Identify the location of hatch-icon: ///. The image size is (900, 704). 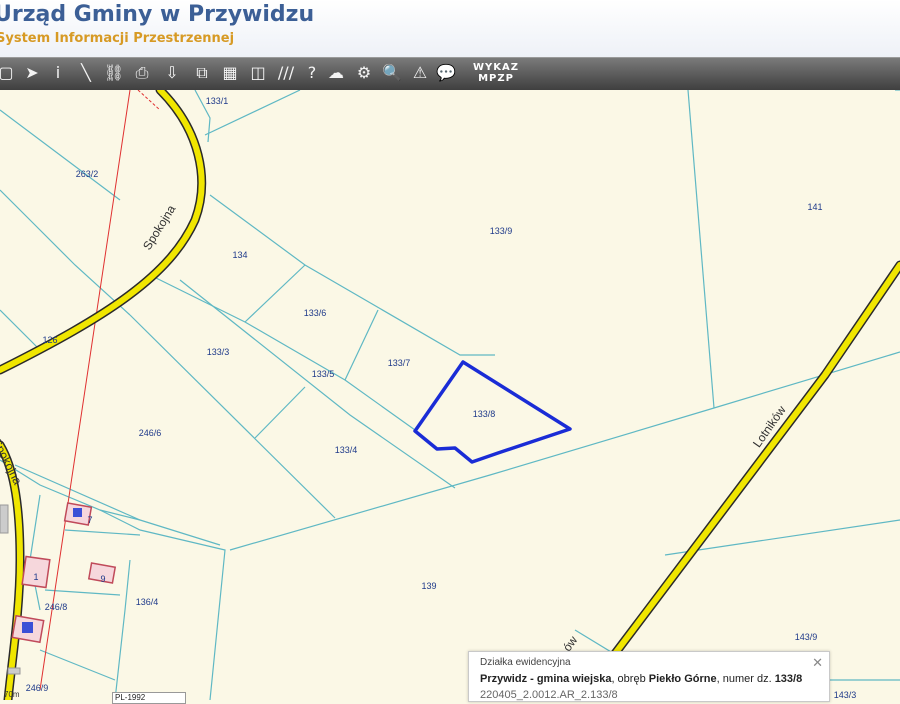
(286, 73).